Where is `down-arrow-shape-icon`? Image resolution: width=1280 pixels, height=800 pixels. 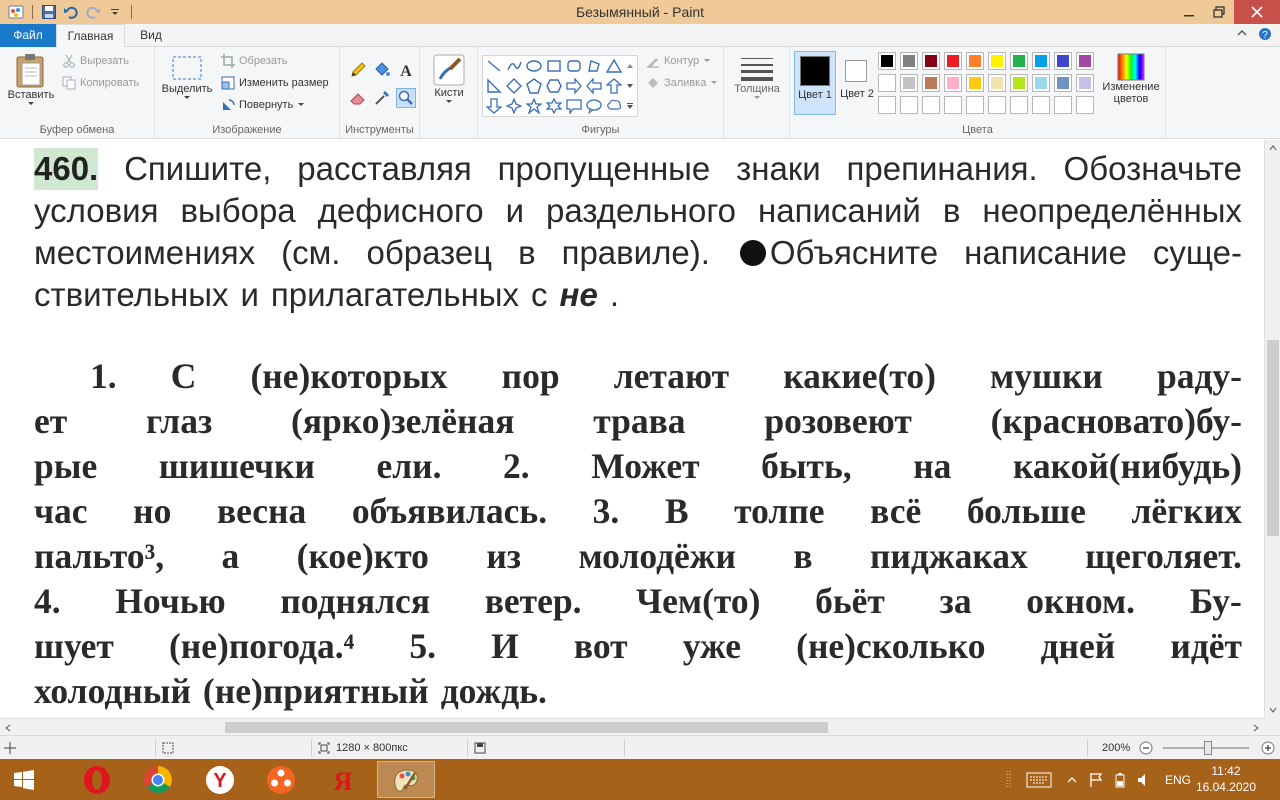 down-arrow-shape-icon is located at coordinates (494, 106).